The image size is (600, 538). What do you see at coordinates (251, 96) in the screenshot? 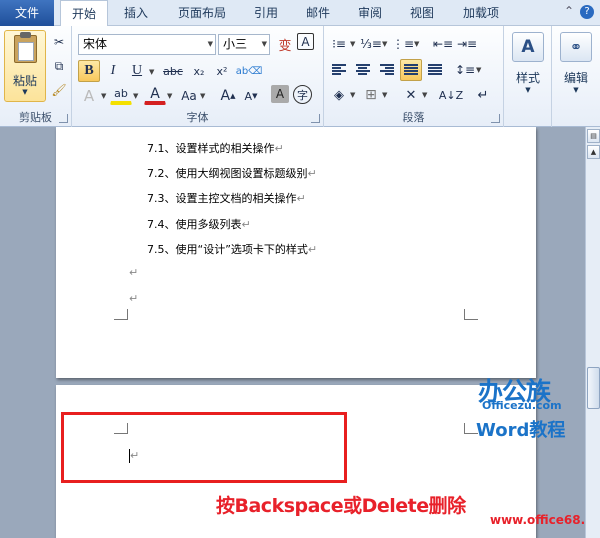
I see `shrink-font-button: A ▼` at bounding box center [251, 96].